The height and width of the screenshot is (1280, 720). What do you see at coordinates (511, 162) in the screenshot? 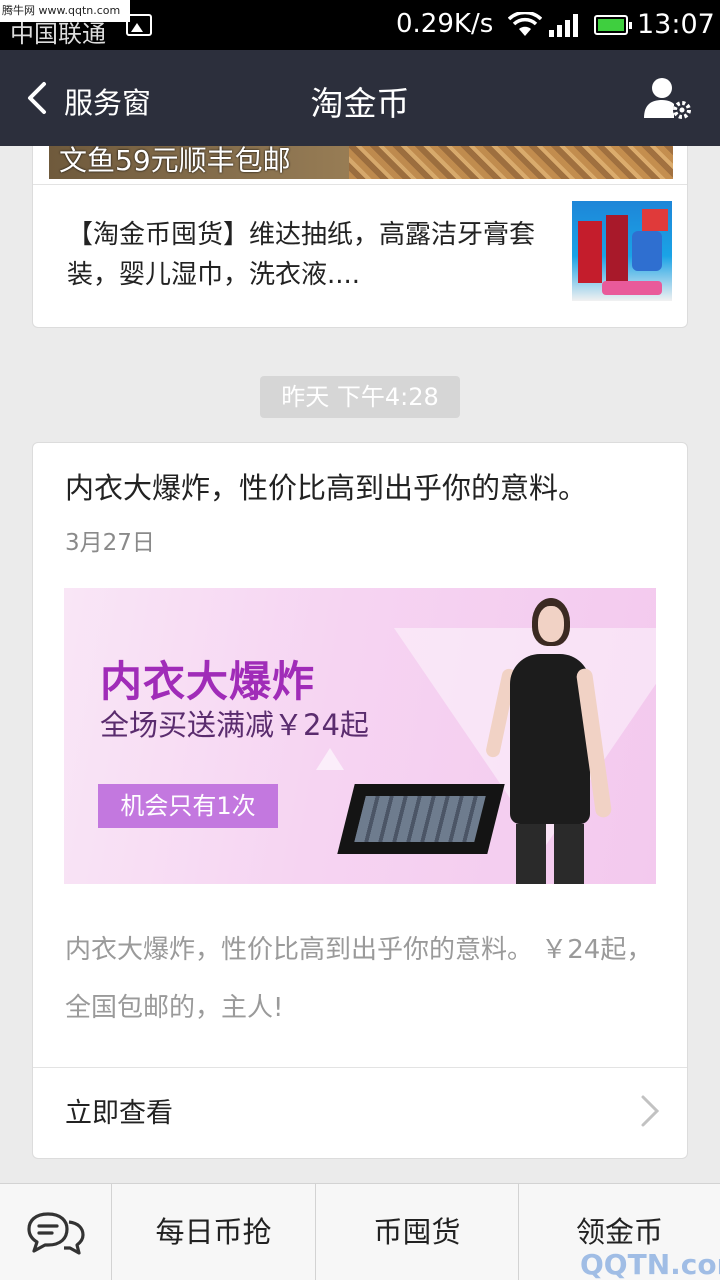
I see `banner-decoration` at bounding box center [511, 162].